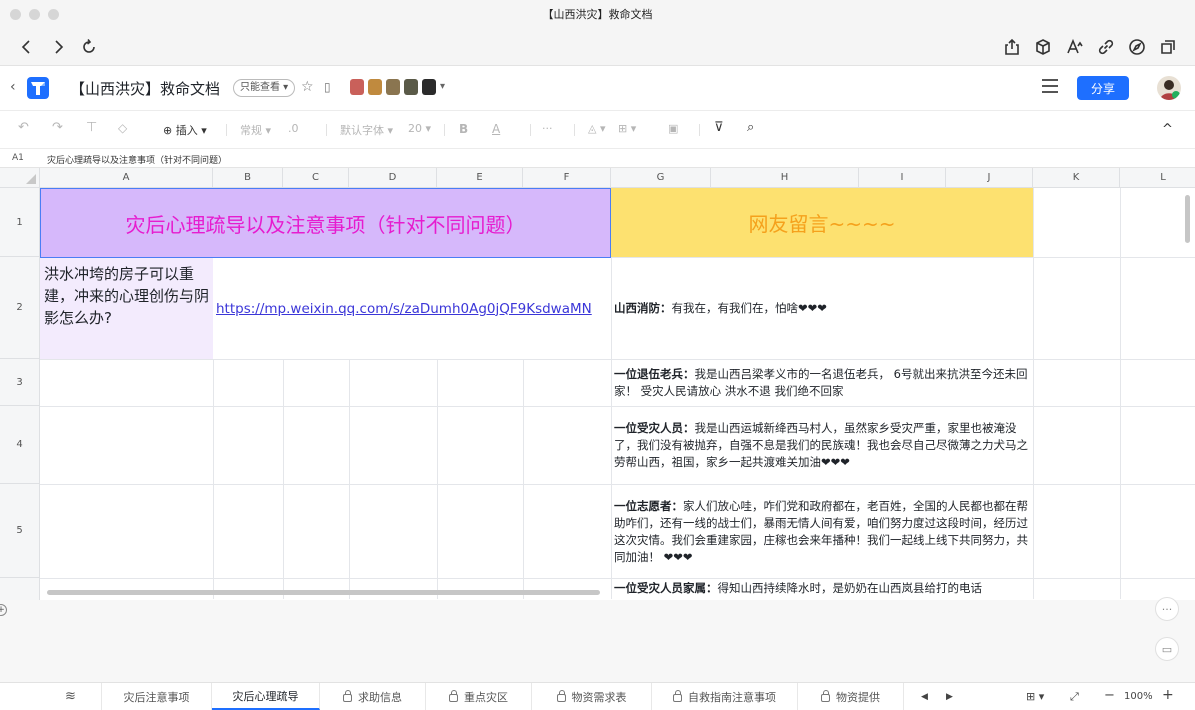 The height and width of the screenshot is (710, 1195). I want to click on column-header-k: K, so click(1076, 178).